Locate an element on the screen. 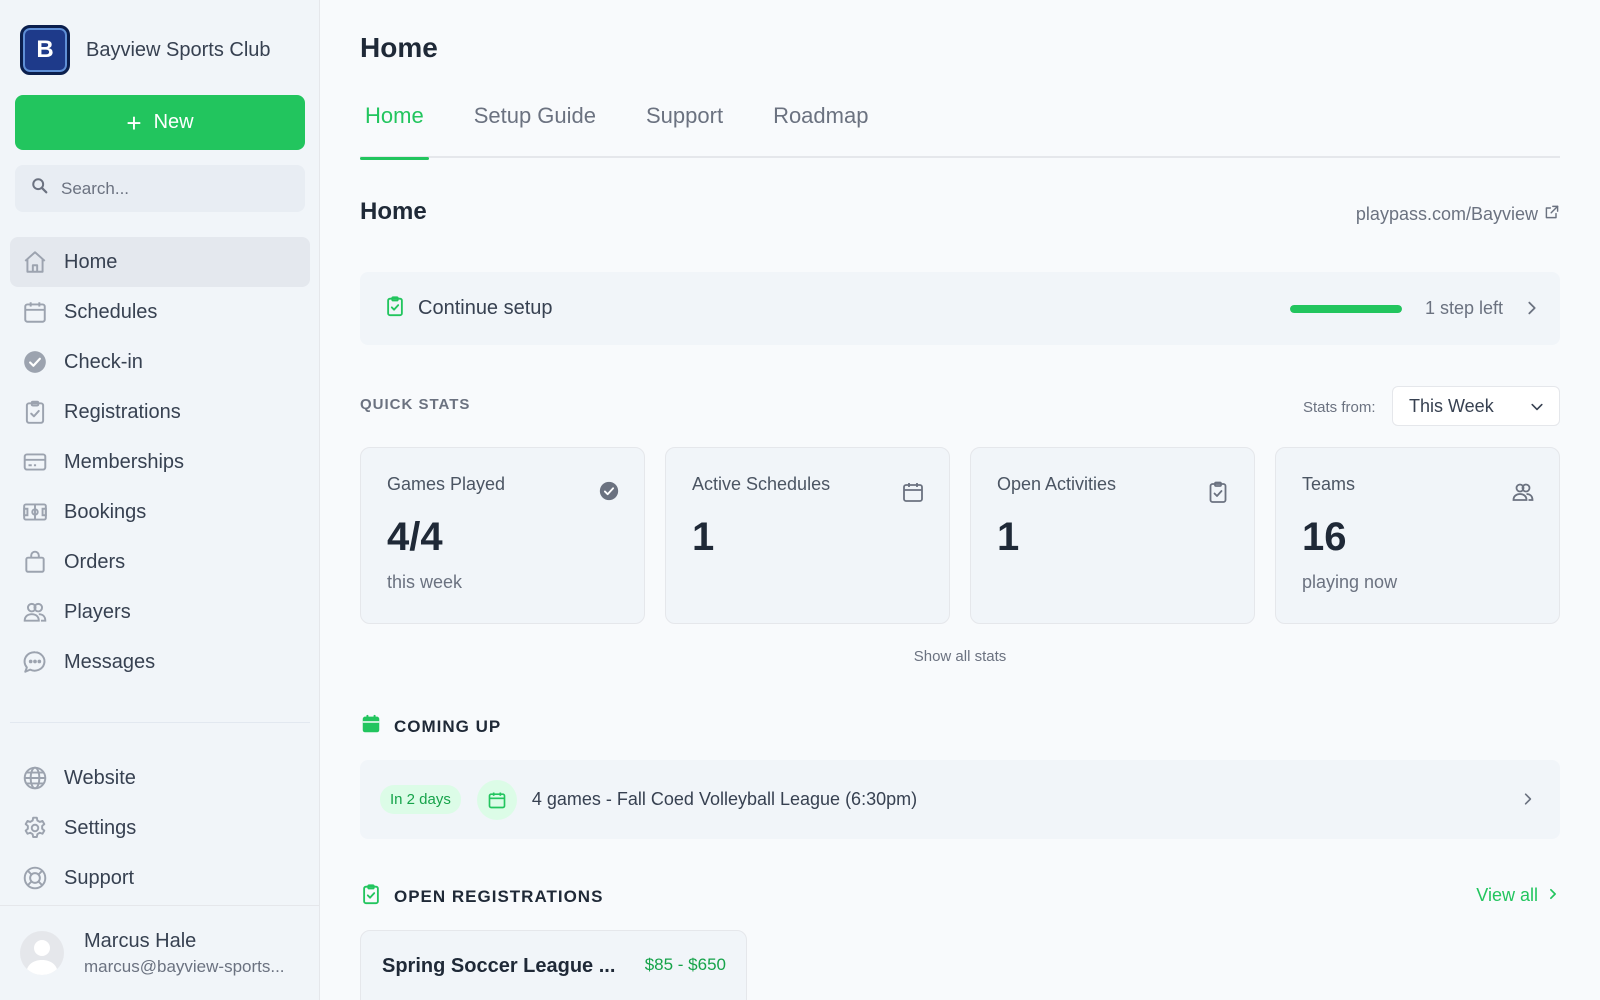 This screenshot has width=1600, height=1000. sidebar-secondary-nav: Website Settings Support is located at coordinates (160, 828).